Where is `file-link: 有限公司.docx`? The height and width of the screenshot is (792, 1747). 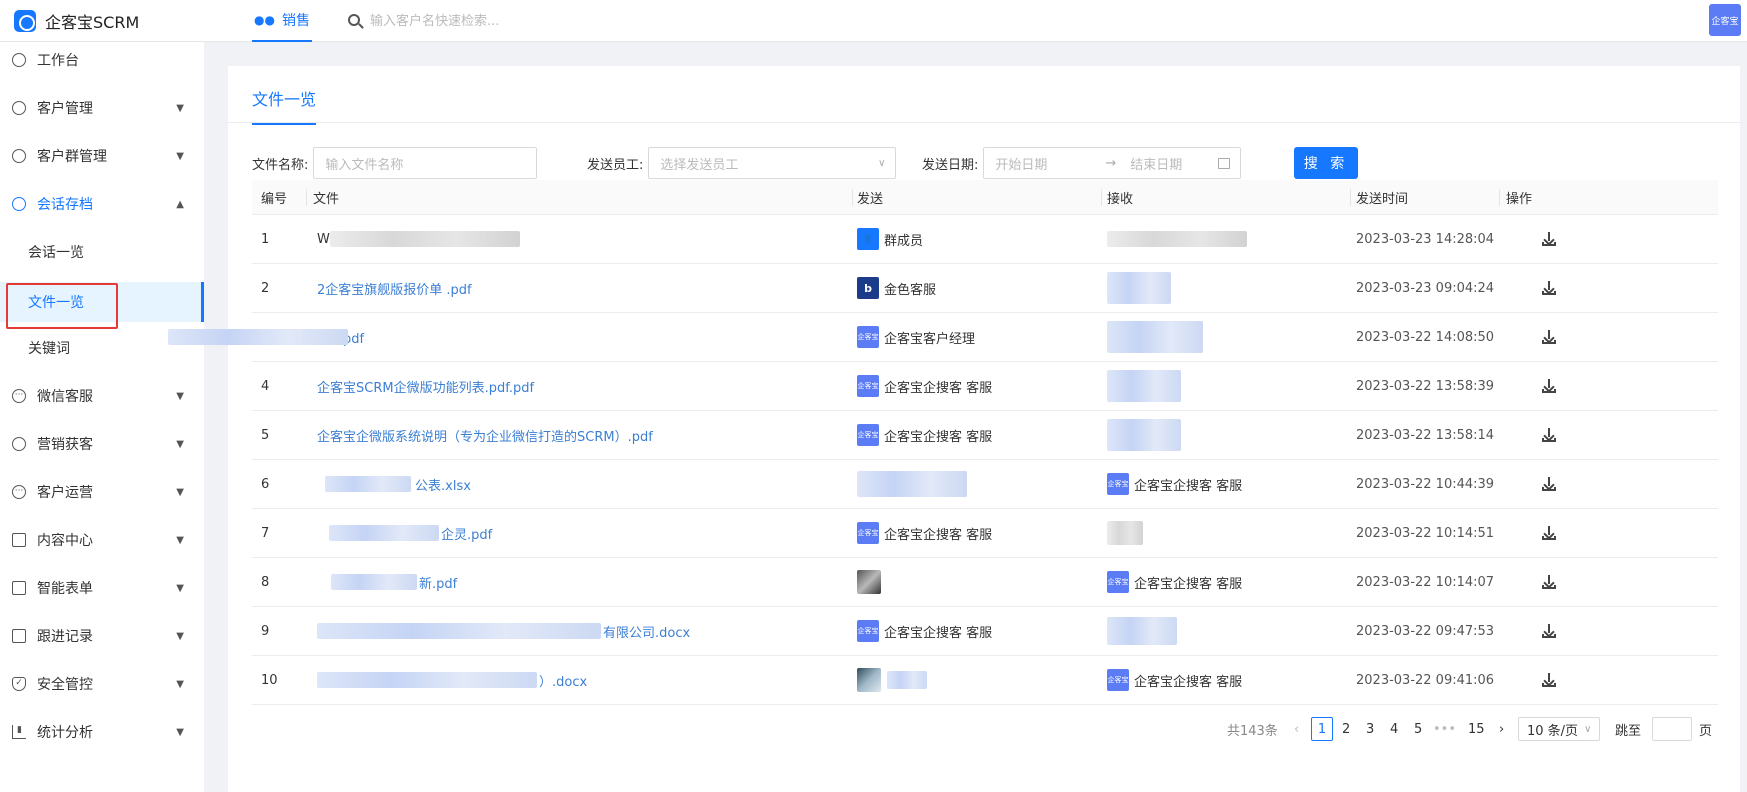 file-link: 有限公司.docx is located at coordinates (503, 631).